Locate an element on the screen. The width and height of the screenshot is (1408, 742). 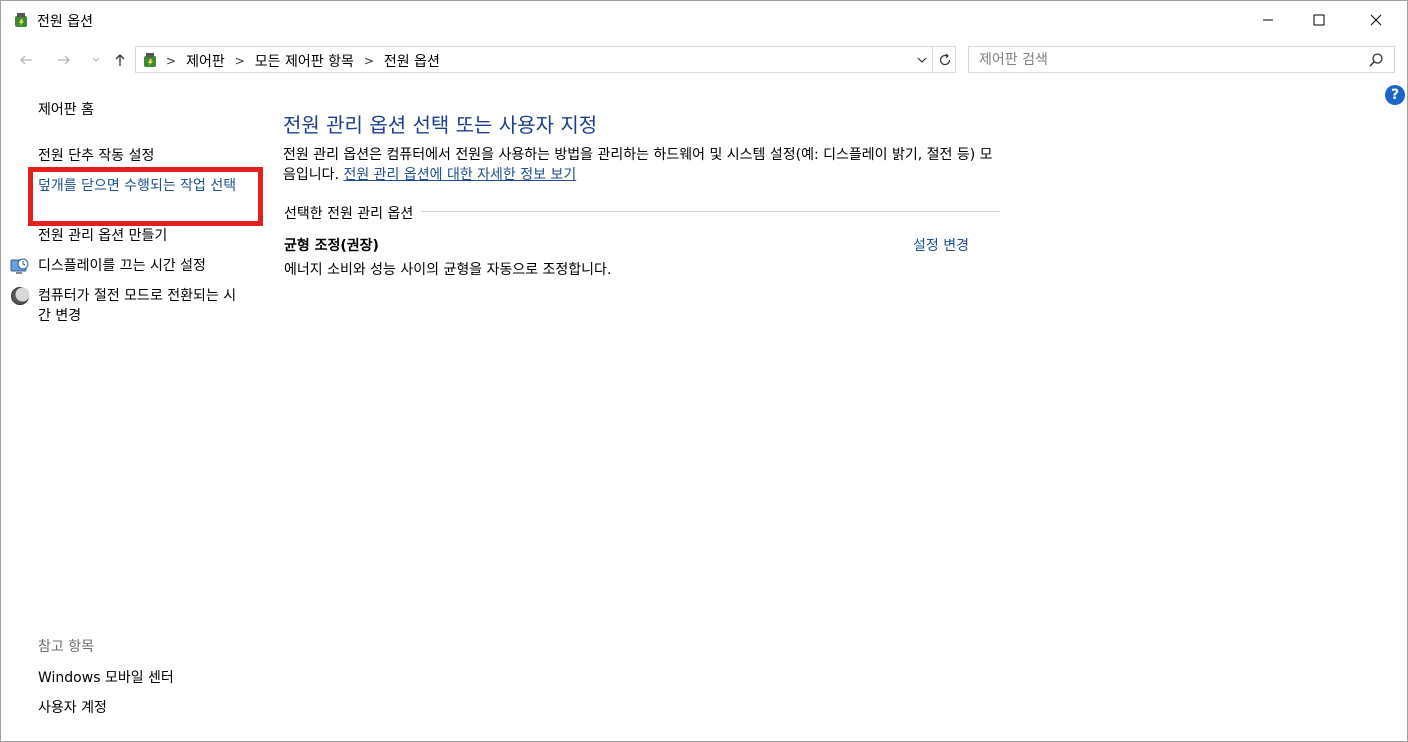
maximize-button is located at coordinates (1319, 20).